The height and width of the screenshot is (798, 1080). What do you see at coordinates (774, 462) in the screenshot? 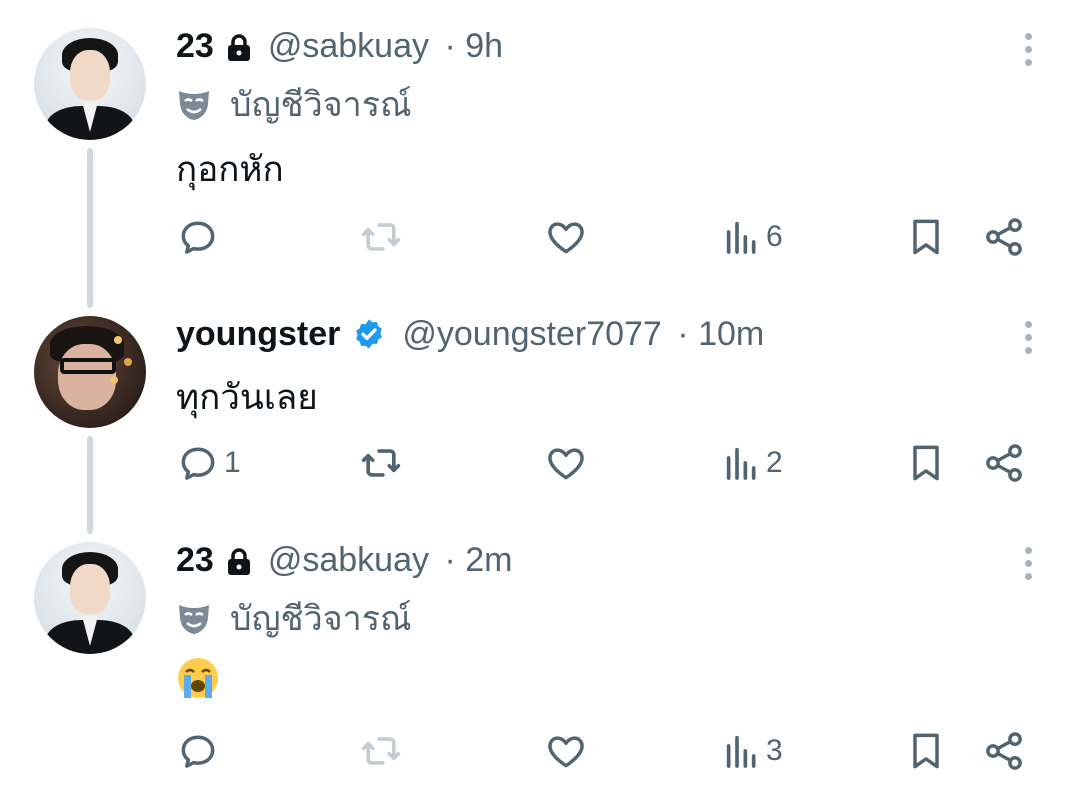
I see `view-count: 2` at bounding box center [774, 462].